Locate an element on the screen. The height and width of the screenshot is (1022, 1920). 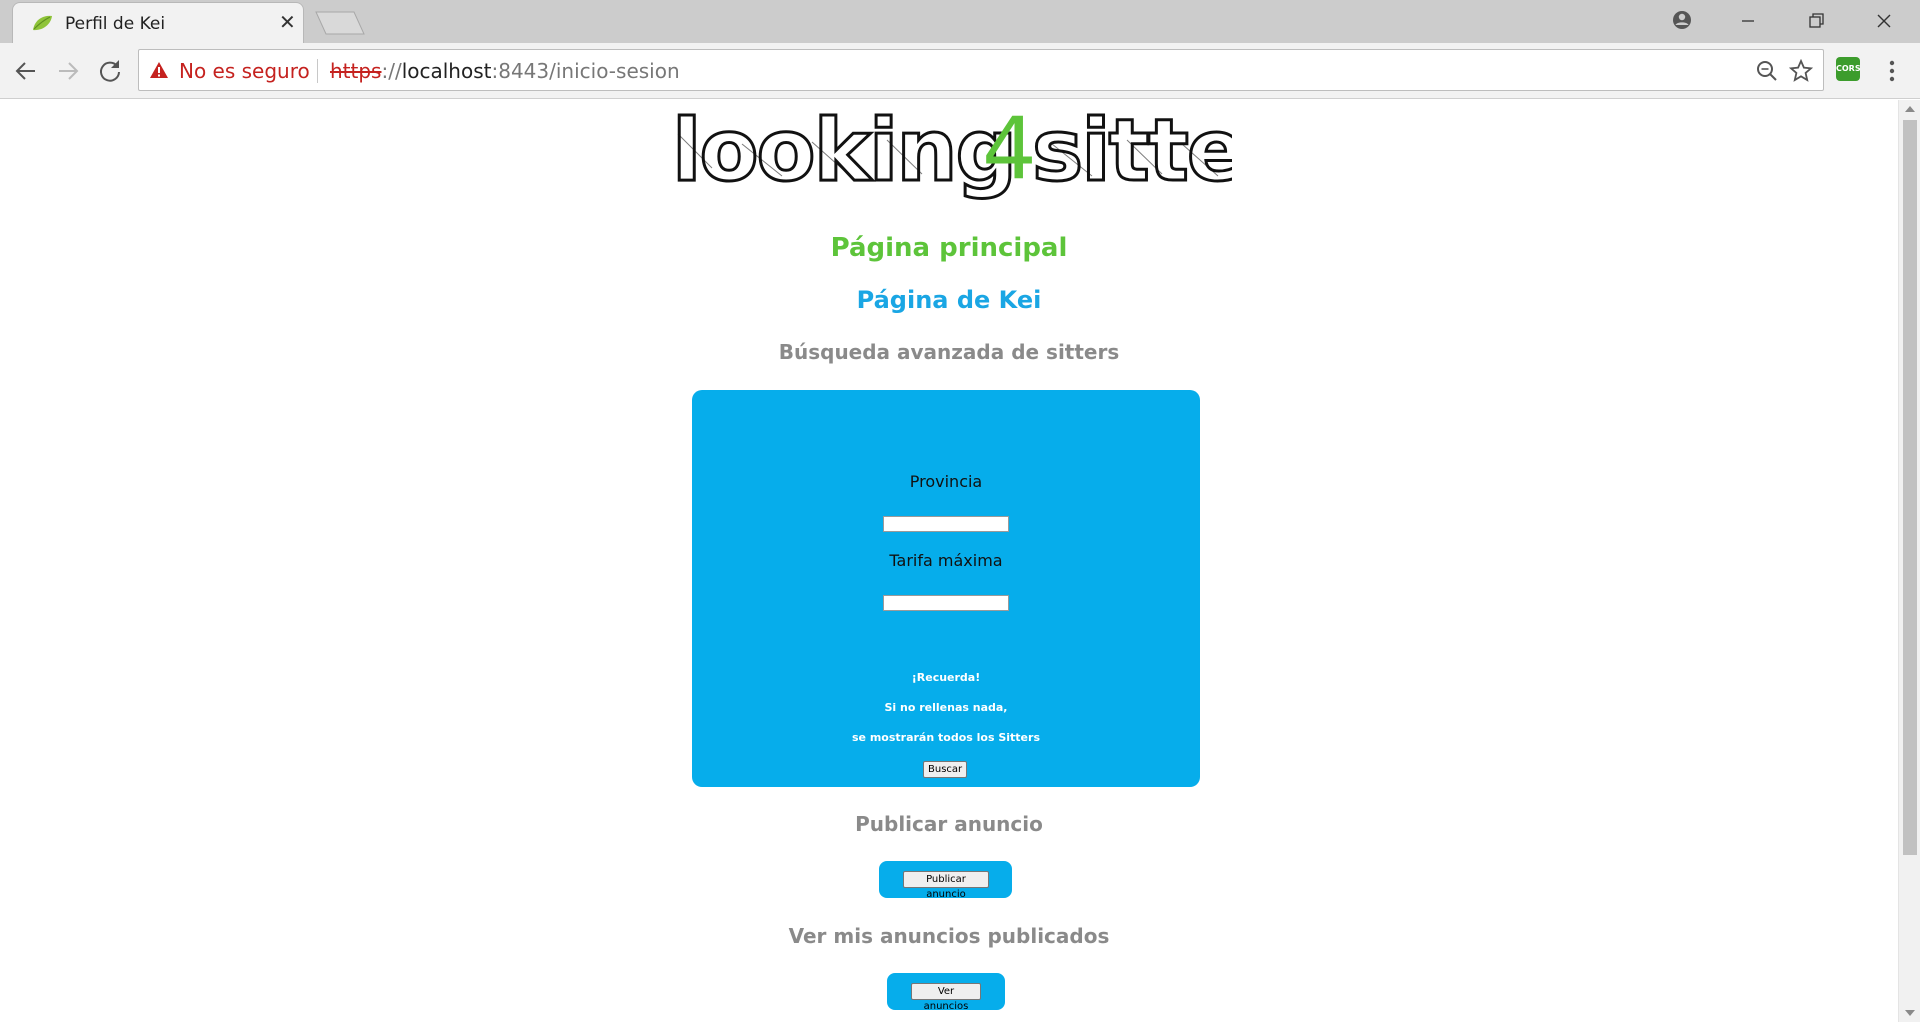
scroll-up-arrow-icon is located at coordinates (1910, 109).